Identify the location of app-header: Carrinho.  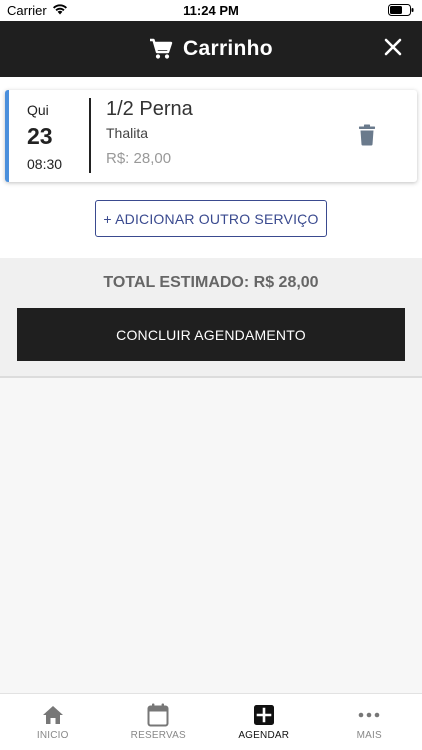
(211, 49).